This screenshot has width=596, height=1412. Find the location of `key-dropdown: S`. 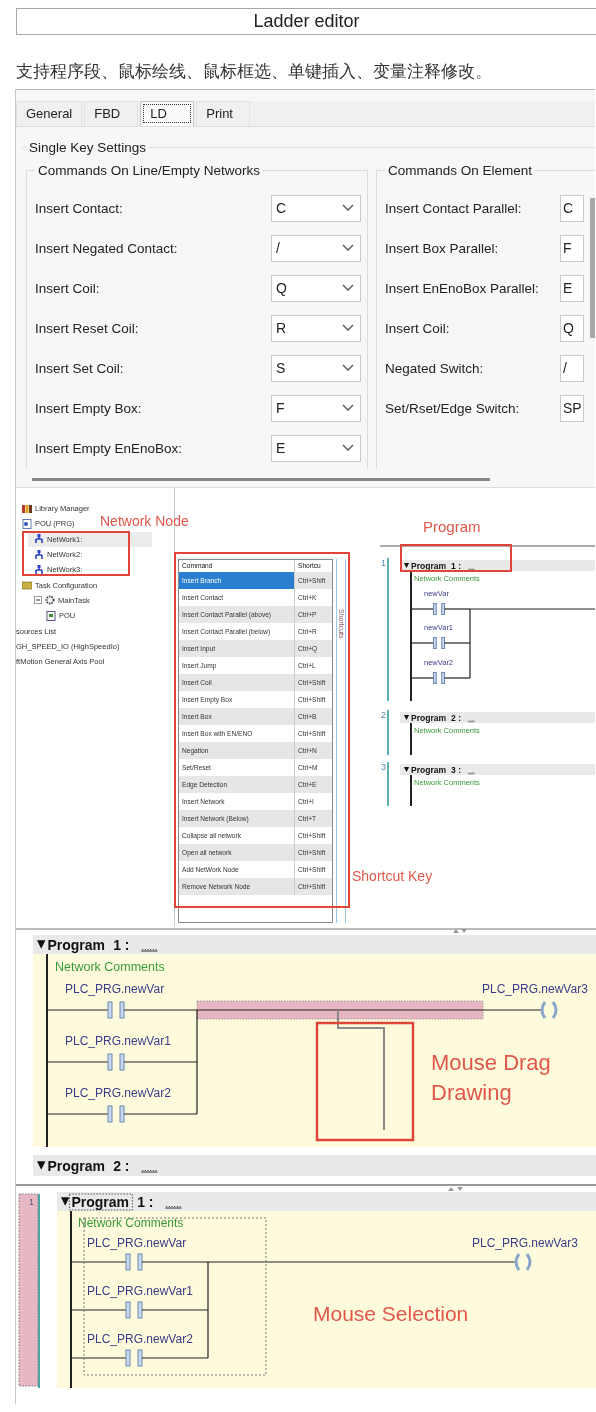

key-dropdown: S is located at coordinates (316, 368).